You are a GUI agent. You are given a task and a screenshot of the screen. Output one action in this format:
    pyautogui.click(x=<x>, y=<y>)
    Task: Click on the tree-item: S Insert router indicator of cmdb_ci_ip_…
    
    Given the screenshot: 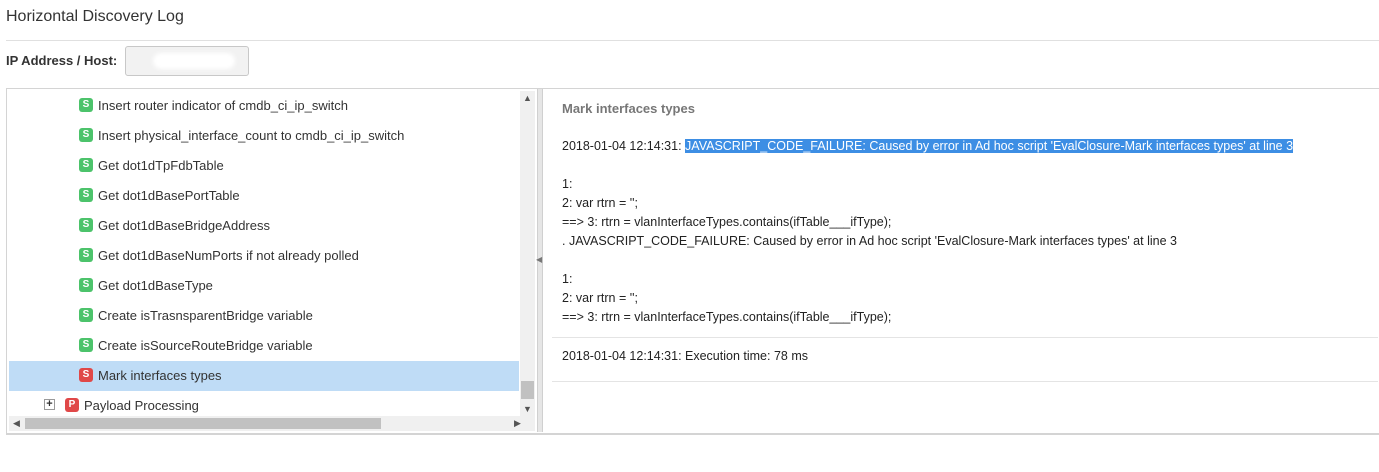 What is the action you would take?
    pyautogui.click(x=264, y=106)
    